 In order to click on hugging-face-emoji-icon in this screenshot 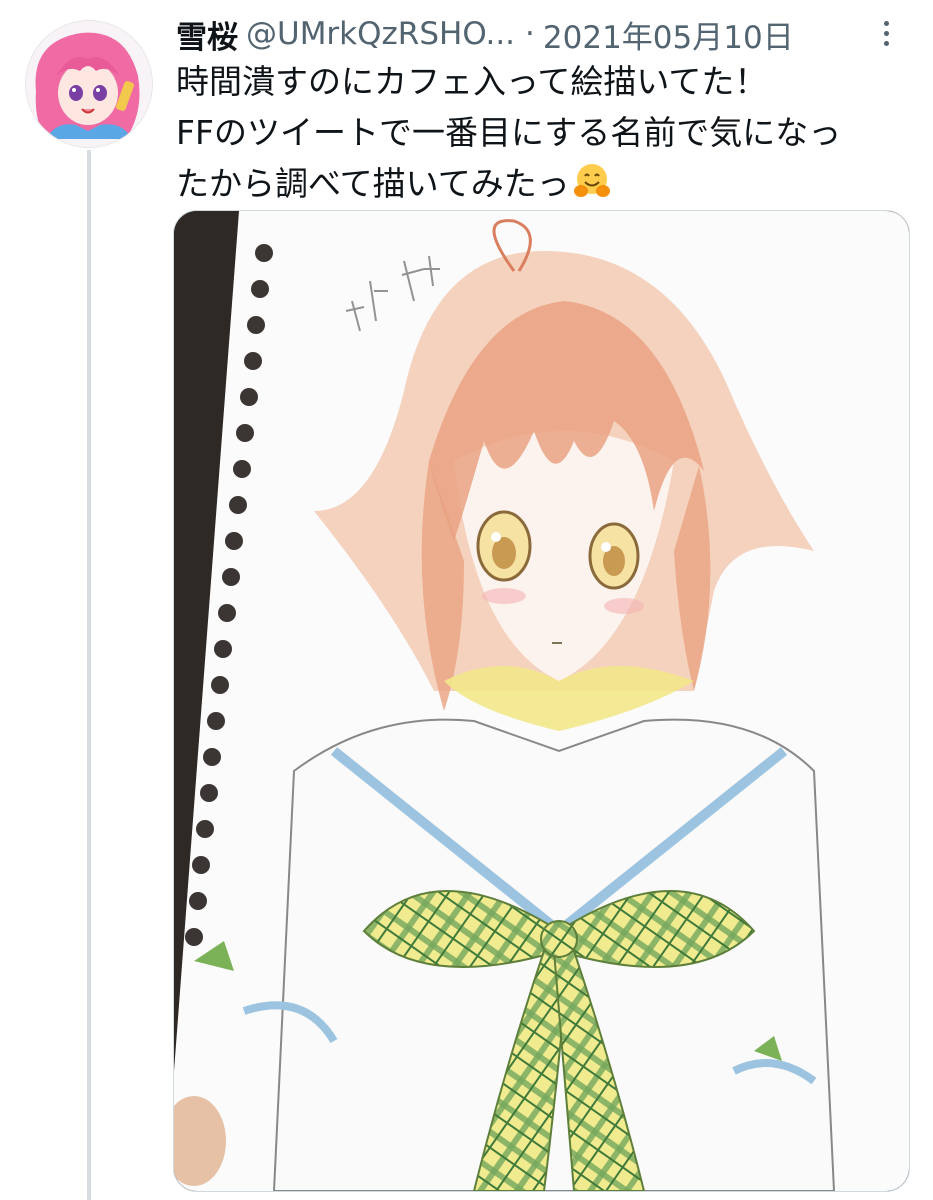, I will do `click(592, 181)`.